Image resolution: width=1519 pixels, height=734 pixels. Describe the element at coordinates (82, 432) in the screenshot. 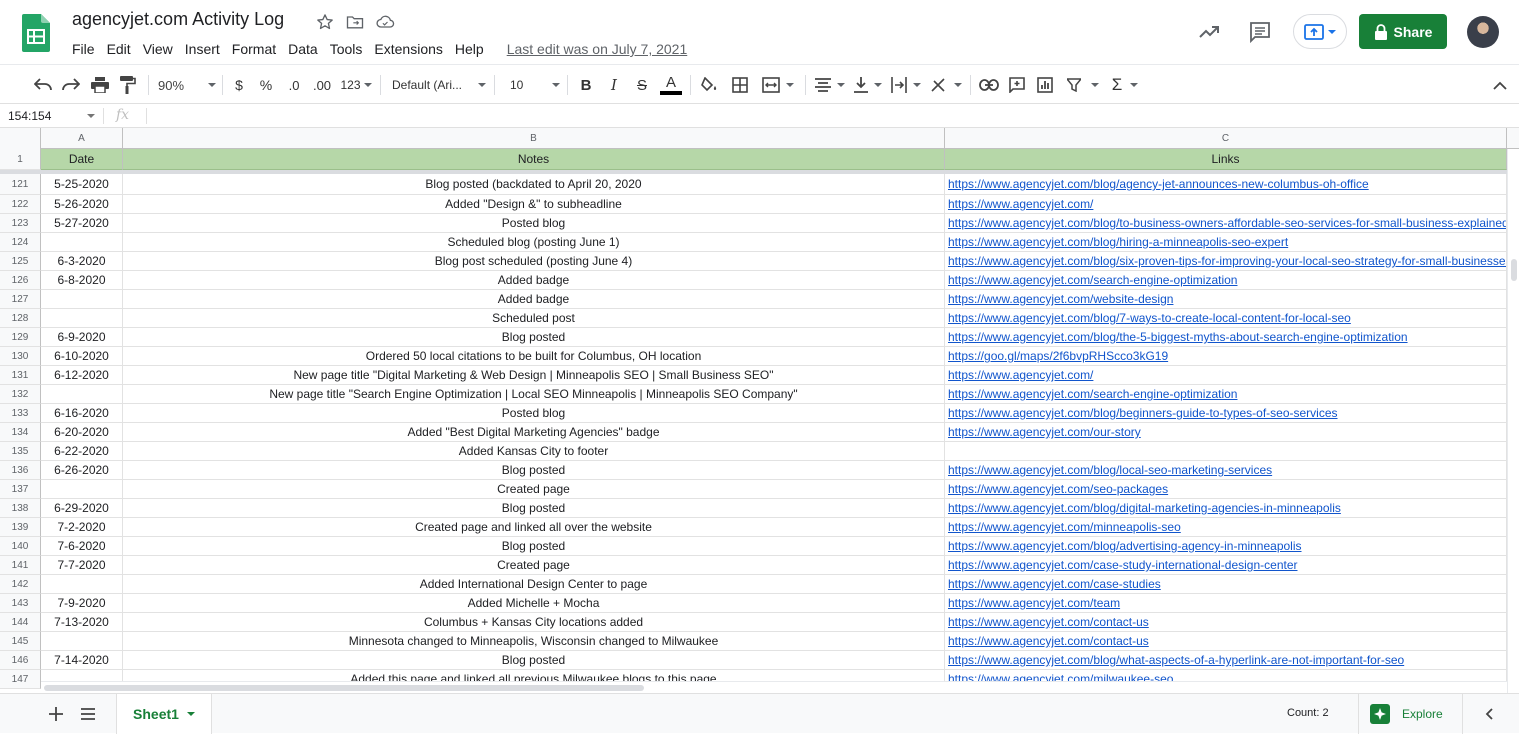

I see `date-cell: 6-20-2020` at that location.